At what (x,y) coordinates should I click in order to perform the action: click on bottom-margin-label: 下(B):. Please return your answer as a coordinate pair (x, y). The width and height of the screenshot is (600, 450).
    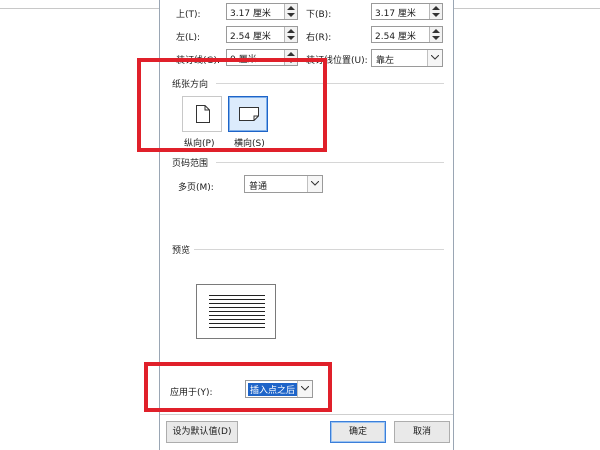
    Looking at the image, I should click on (319, 15).